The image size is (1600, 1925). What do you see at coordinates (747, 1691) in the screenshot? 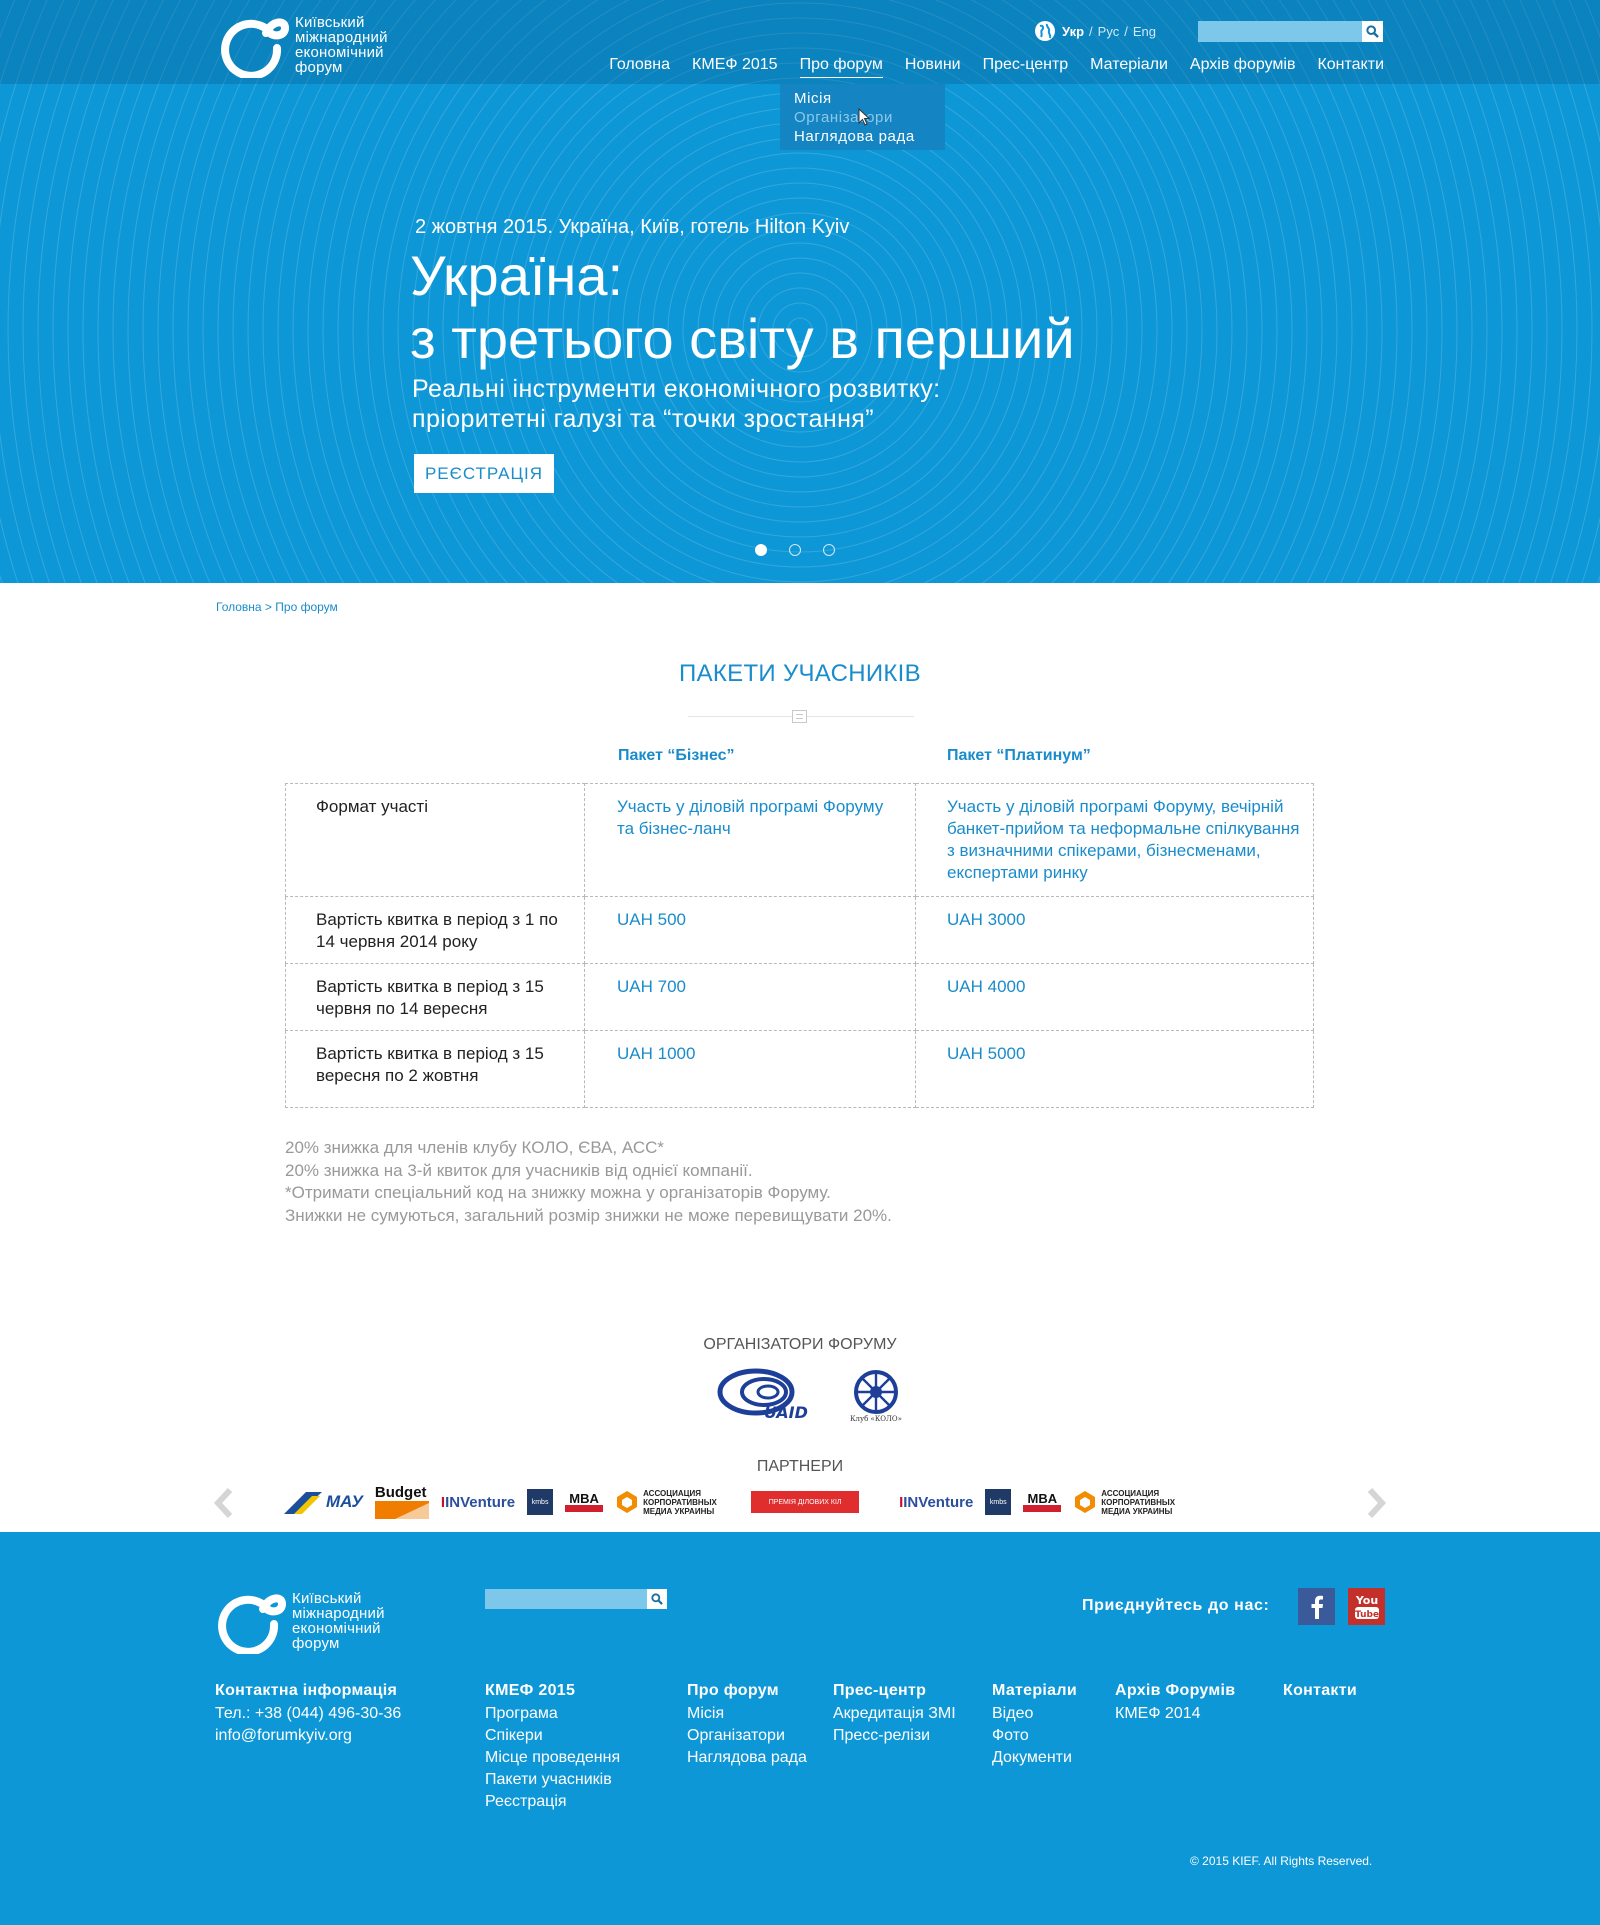
I see `footer-col-title: Про форум` at bounding box center [747, 1691].